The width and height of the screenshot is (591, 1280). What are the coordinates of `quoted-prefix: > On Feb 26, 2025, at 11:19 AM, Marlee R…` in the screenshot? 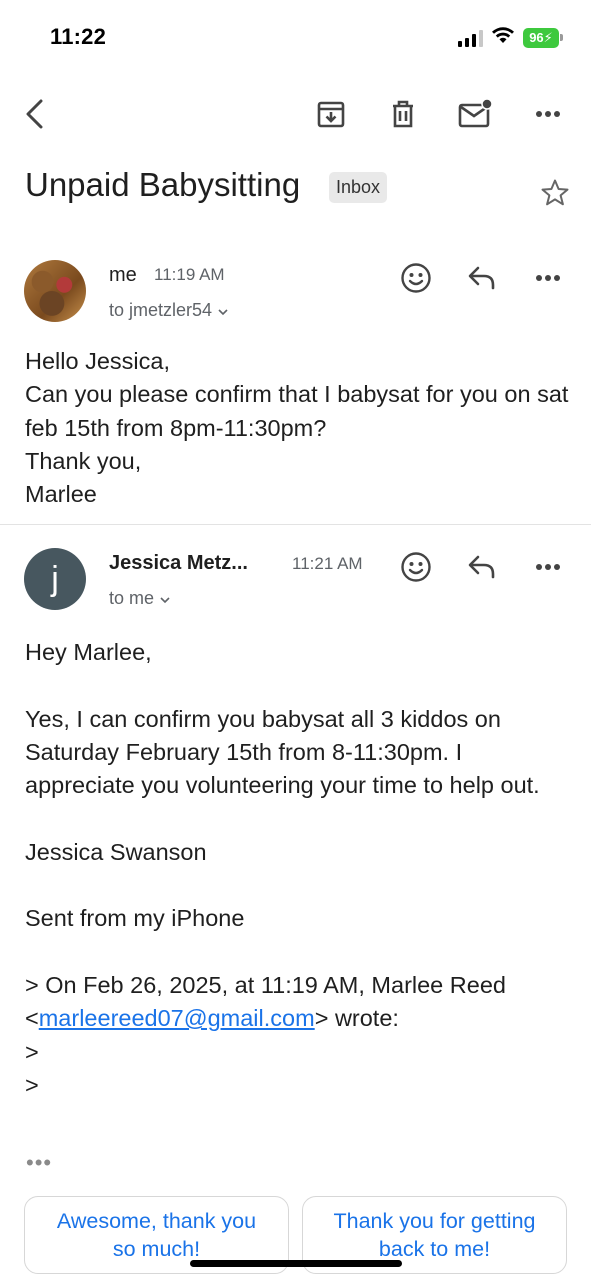 It's located at (265, 984).